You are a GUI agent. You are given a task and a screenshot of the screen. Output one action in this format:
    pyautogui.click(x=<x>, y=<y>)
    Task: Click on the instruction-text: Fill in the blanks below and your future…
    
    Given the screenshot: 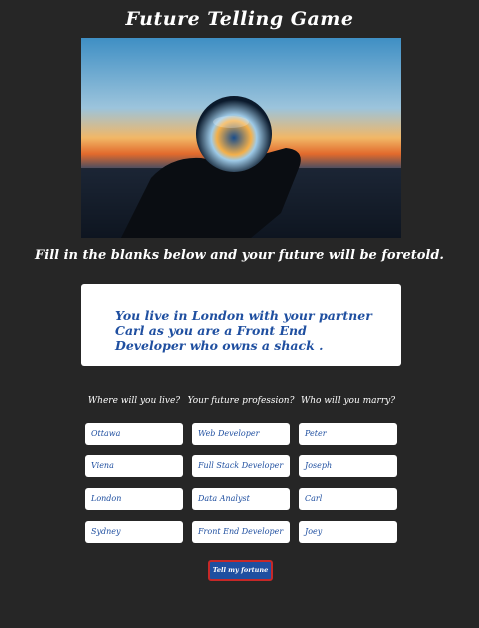 What is the action you would take?
    pyautogui.click(x=239, y=255)
    